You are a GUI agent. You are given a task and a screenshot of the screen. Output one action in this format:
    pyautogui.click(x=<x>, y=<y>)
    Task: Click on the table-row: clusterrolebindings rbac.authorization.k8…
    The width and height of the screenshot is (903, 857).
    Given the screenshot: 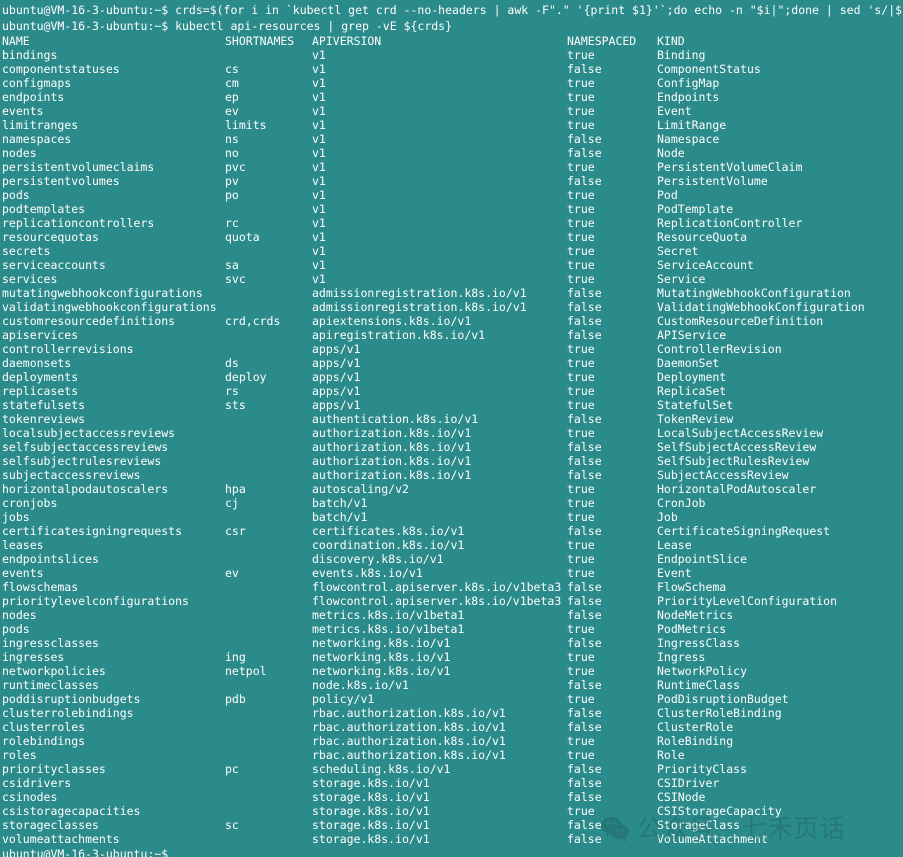 What is the action you would take?
    pyautogui.click(x=452, y=713)
    